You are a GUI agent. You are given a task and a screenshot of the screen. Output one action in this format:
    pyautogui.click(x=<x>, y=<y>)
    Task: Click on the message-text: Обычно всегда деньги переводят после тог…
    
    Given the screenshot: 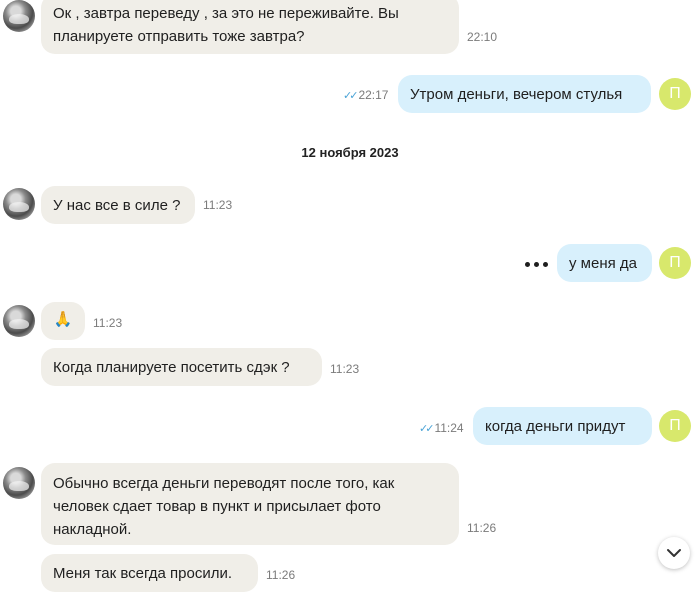 What is the action you would take?
    pyautogui.click(x=224, y=483)
    